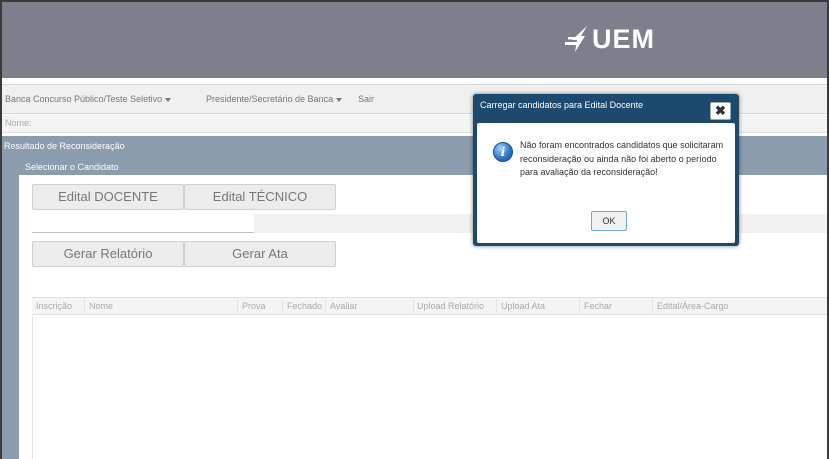 This screenshot has width=829, height=459. What do you see at coordinates (72, 167) in the screenshot?
I see `select-panel-title: Selecionar o Candidato` at bounding box center [72, 167].